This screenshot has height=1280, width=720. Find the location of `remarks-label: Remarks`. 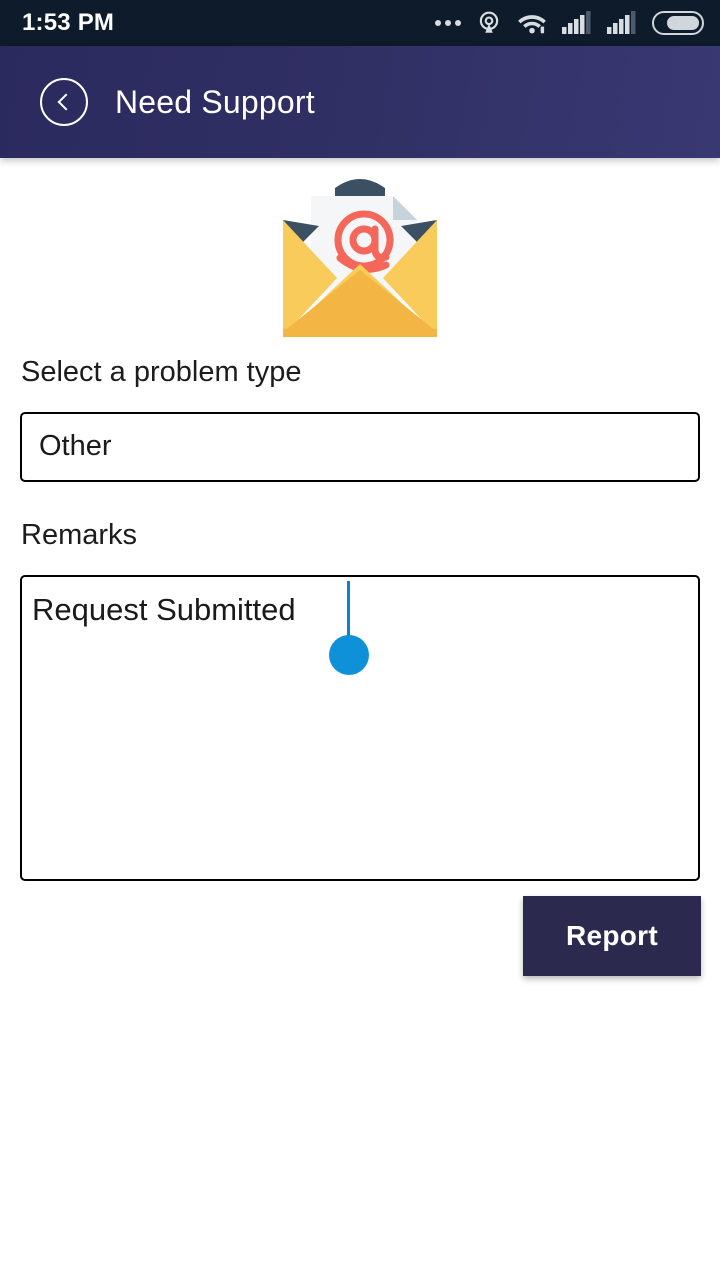

remarks-label: Remarks is located at coordinates (79, 534).